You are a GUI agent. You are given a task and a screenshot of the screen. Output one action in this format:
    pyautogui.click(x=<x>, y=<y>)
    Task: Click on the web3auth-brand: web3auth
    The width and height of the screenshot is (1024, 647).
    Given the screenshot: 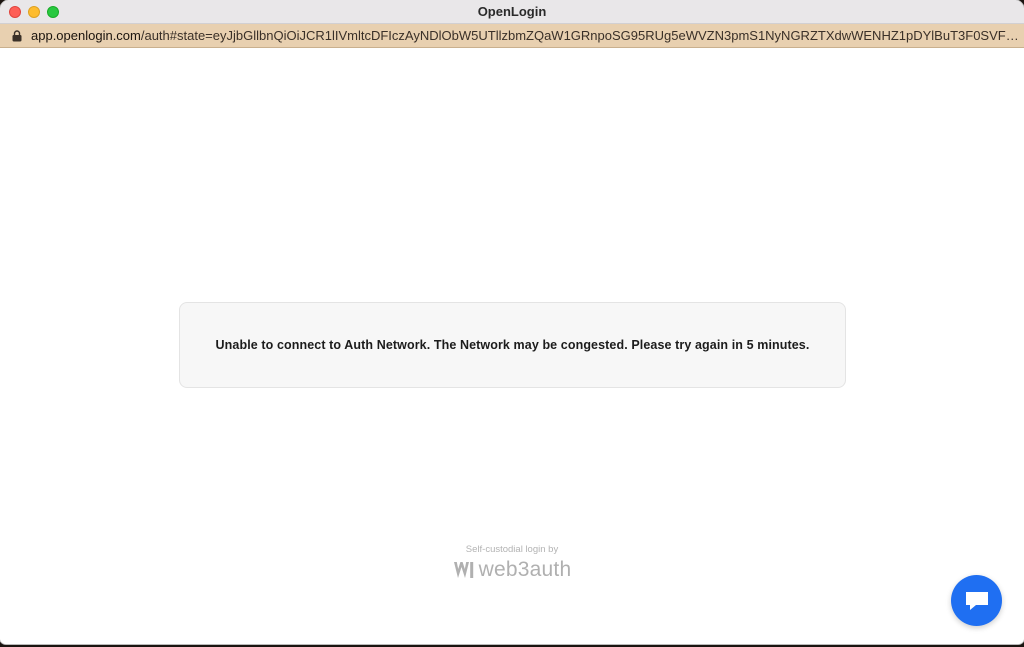 What is the action you would take?
    pyautogui.click(x=512, y=570)
    